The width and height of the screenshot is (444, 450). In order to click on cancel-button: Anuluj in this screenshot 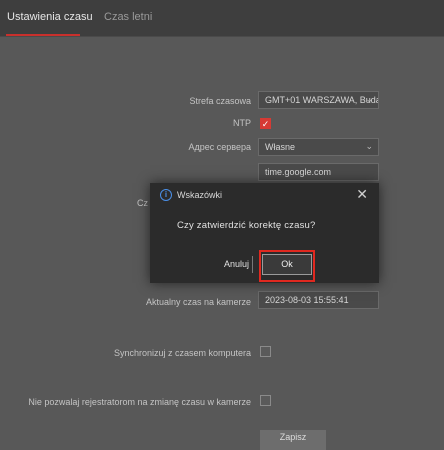, I will do `click(236, 264)`.